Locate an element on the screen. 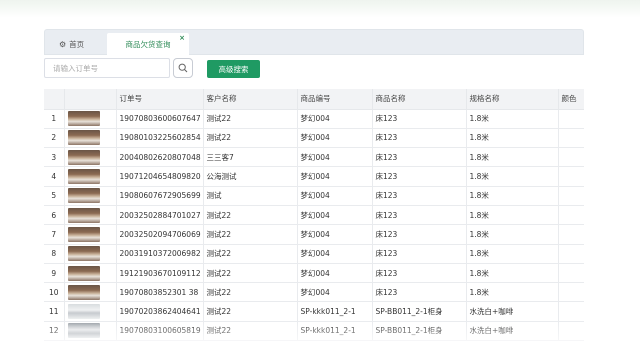 This screenshot has width=640, height=360. col-product-header: 商品名称 is located at coordinates (419, 99).